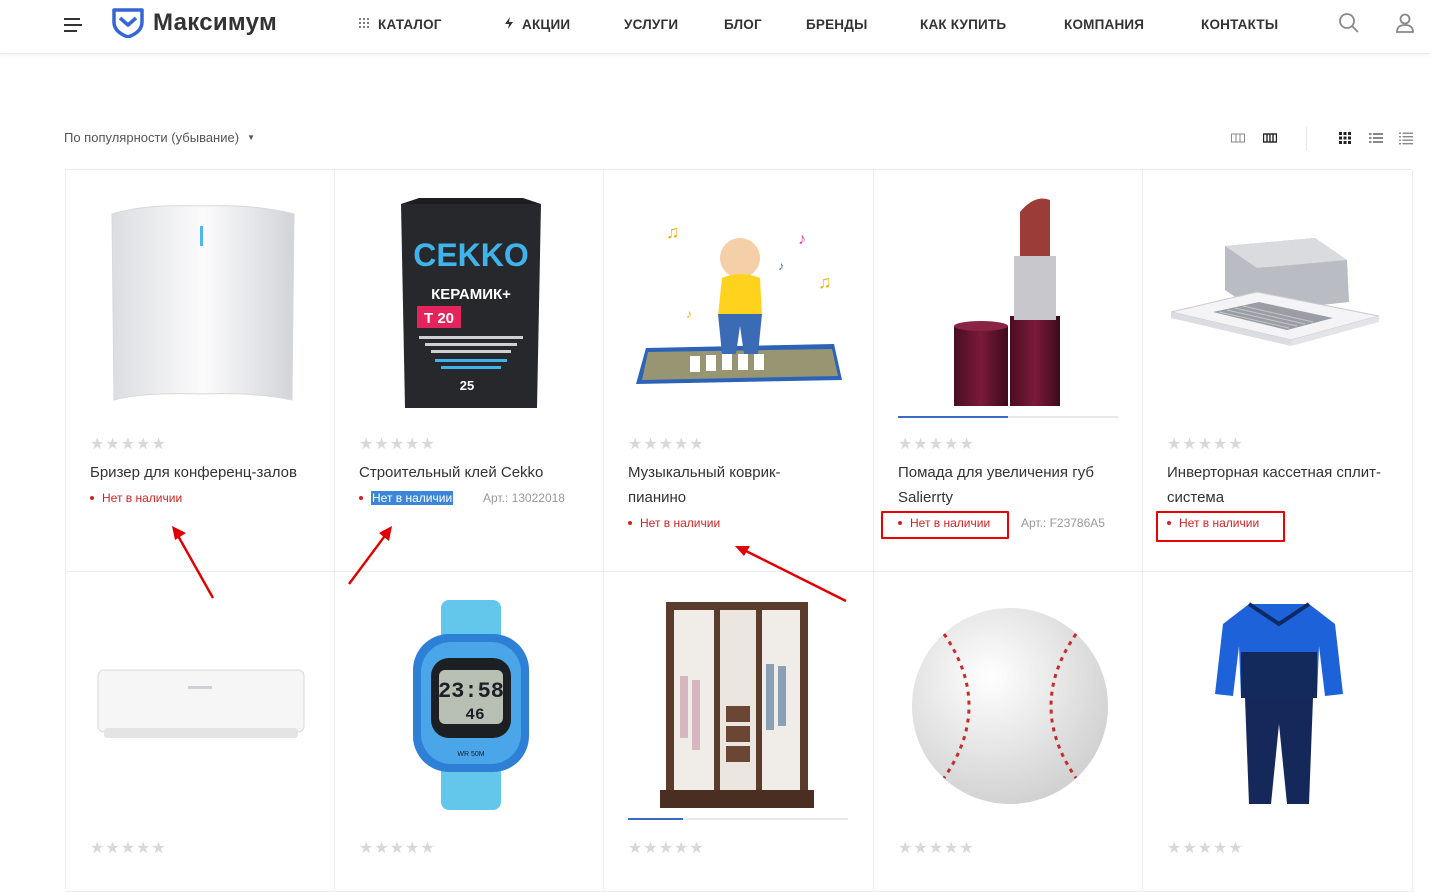  What do you see at coordinates (1406, 138) in the screenshot?
I see `view-table-icon` at bounding box center [1406, 138].